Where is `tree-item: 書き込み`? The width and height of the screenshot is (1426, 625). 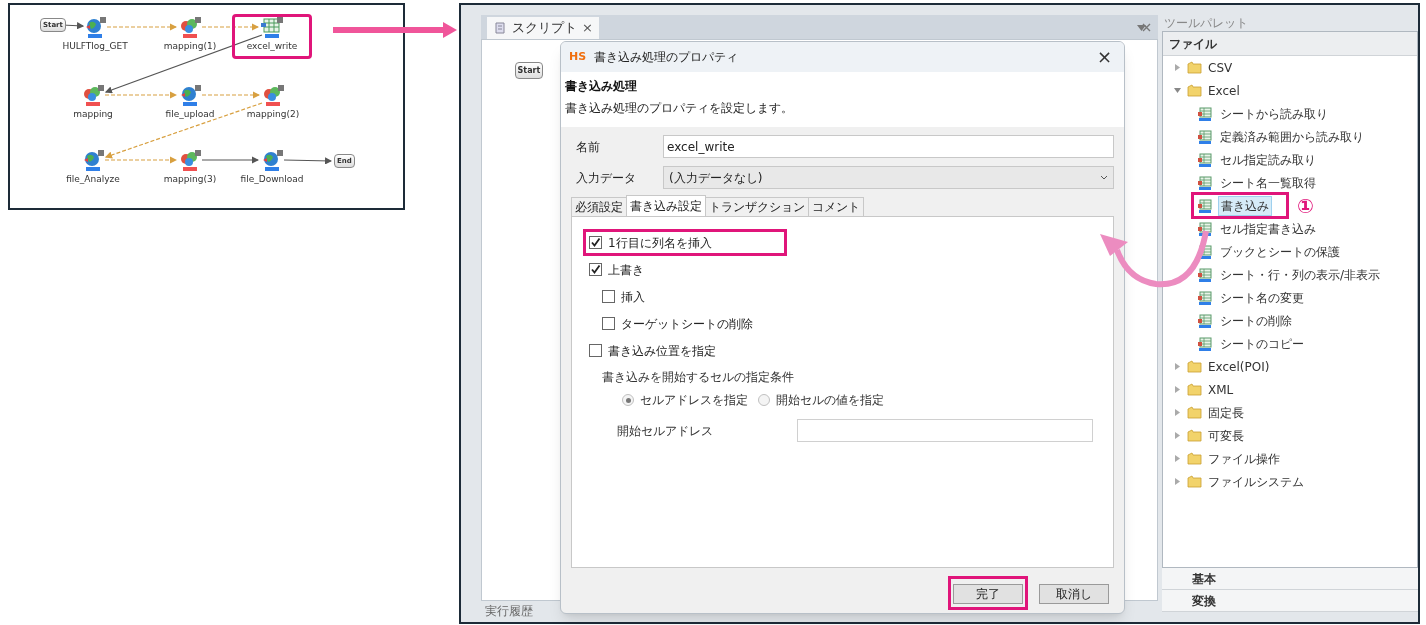
tree-item: 書き込み is located at coordinates (1245, 205).